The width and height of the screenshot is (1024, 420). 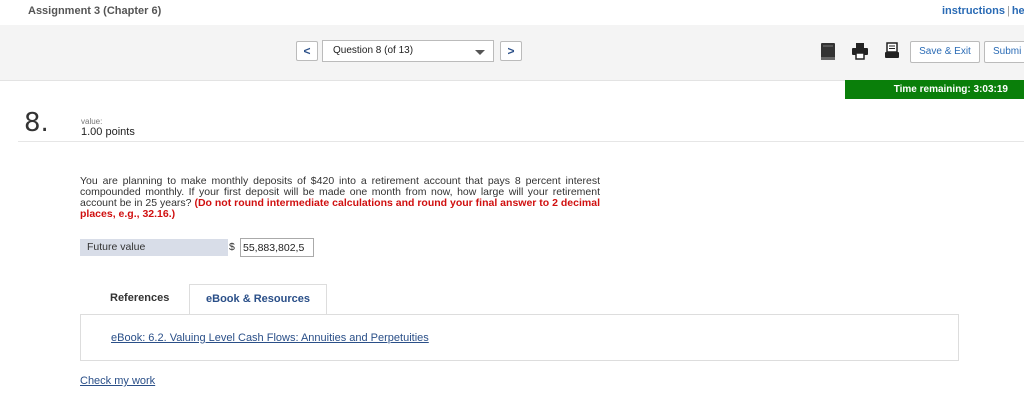 I want to click on question-nav-bar: < Question 8 (of 13) > Save & Exit Submi, so click(x=512, y=53).